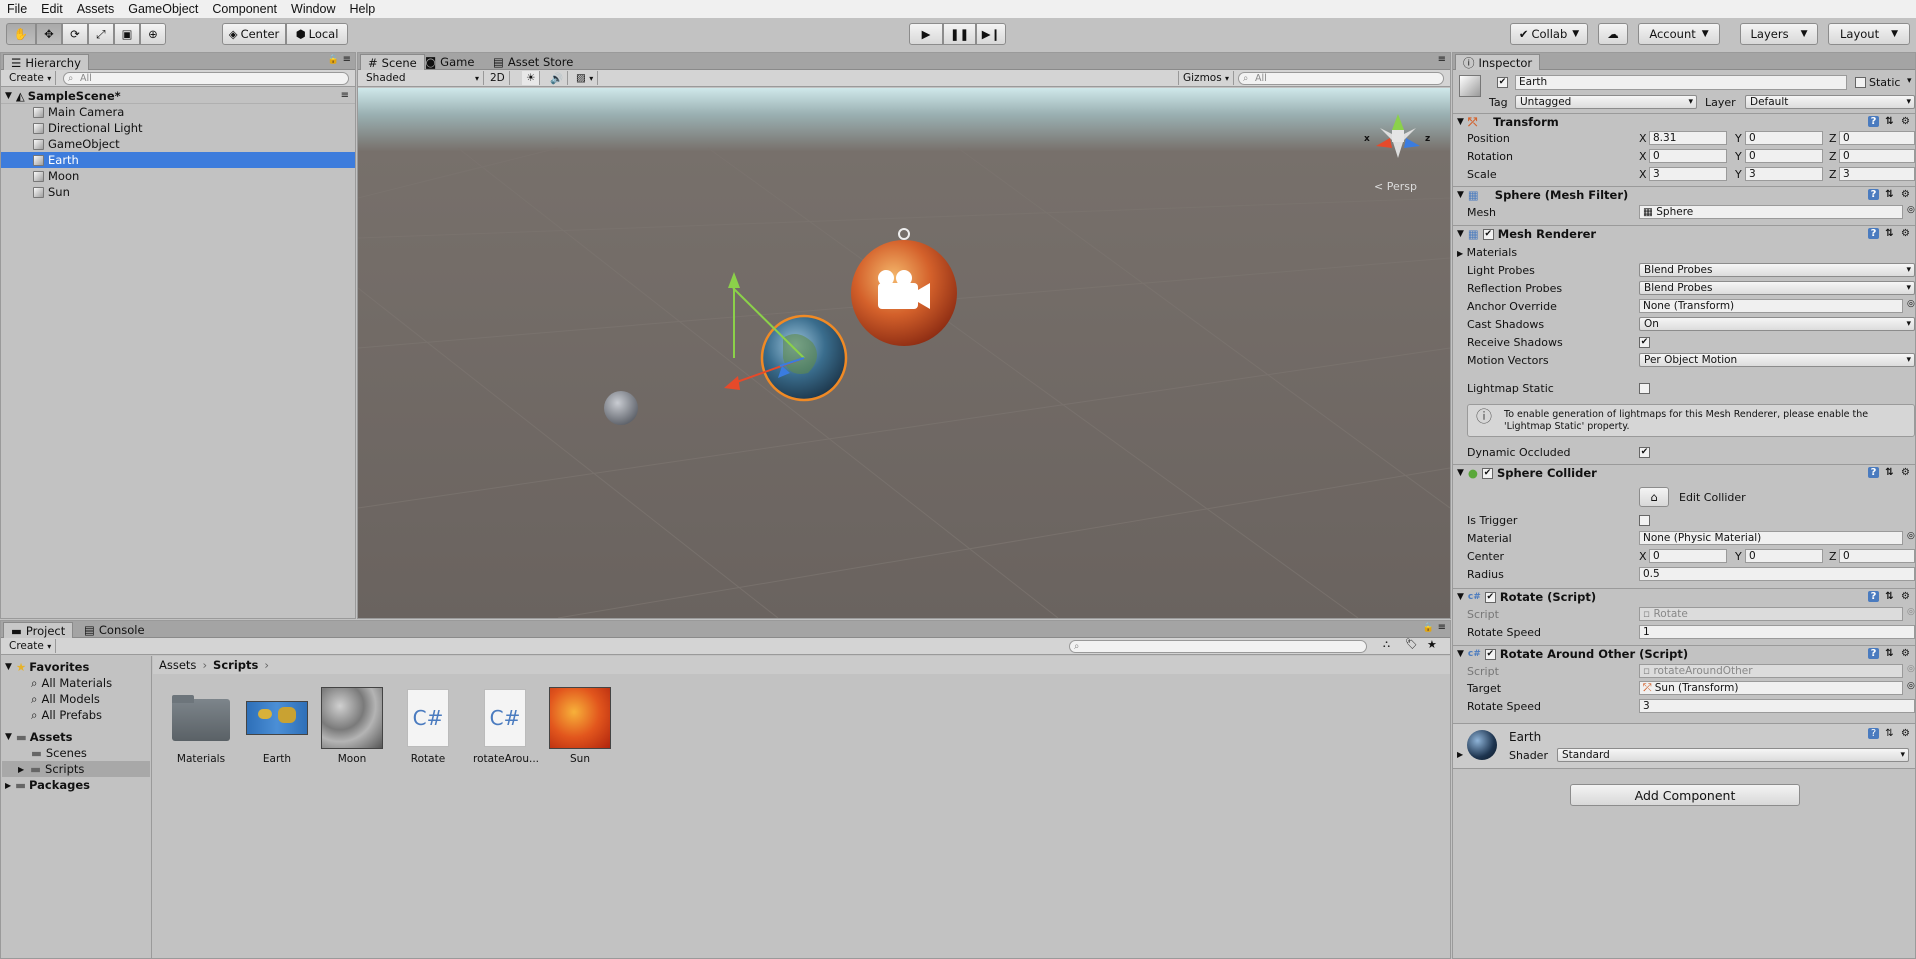 This screenshot has height=959, width=1916. What do you see at coordinates (177, 665) in the screenshot?
I see `breadcrumb-assets: Assets` at bounding box center [177, 665].